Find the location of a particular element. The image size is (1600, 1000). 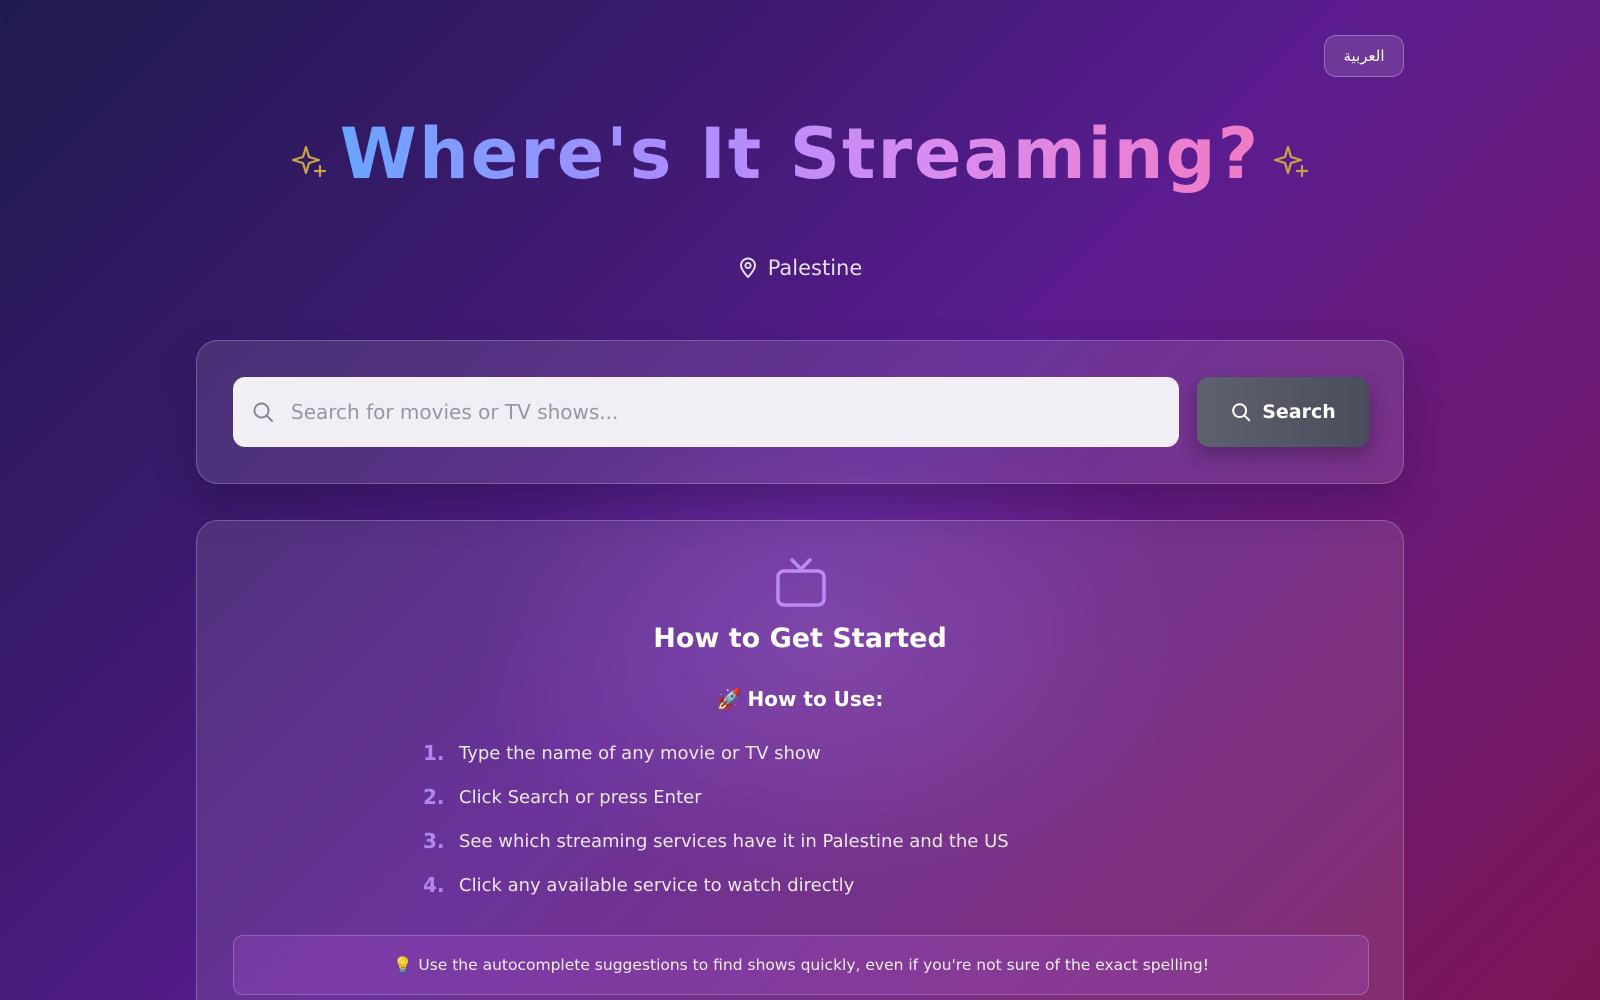

page-title: Where's It Streaming? is located at coordinates (800, 154).